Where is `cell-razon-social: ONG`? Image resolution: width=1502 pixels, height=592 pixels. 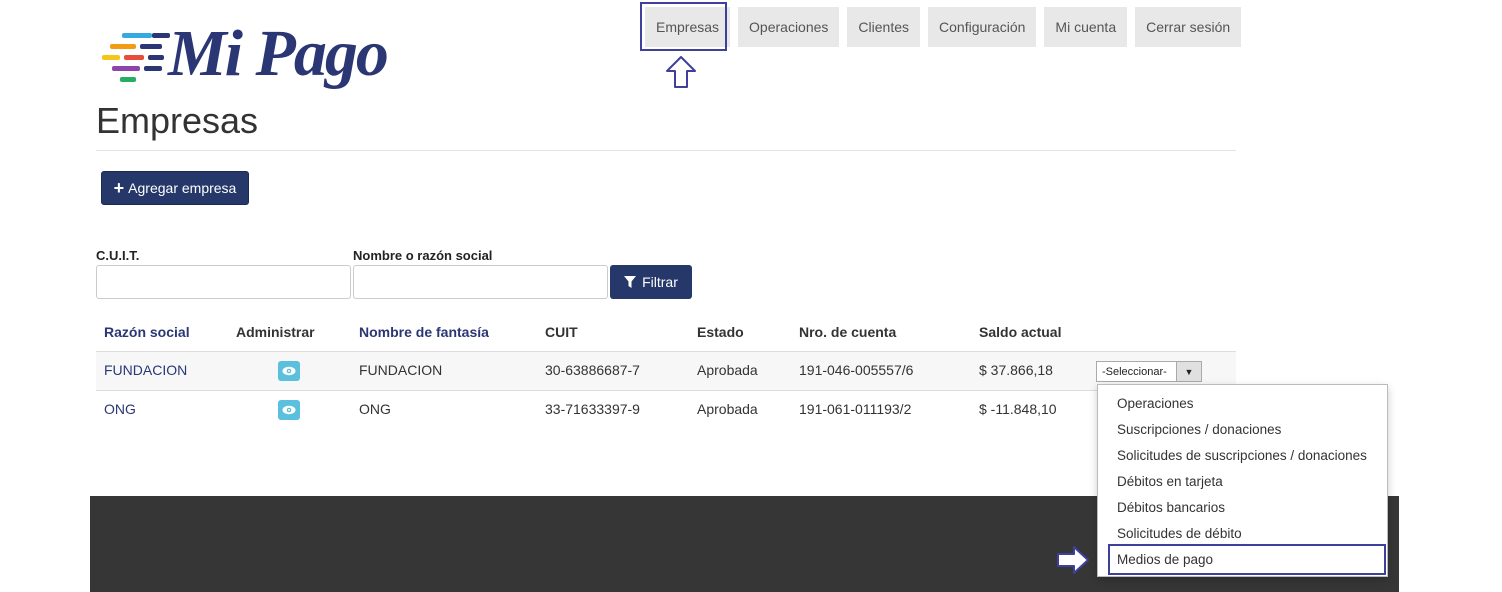
cell-razon-social: ONG is located at coordinates (120, 409).